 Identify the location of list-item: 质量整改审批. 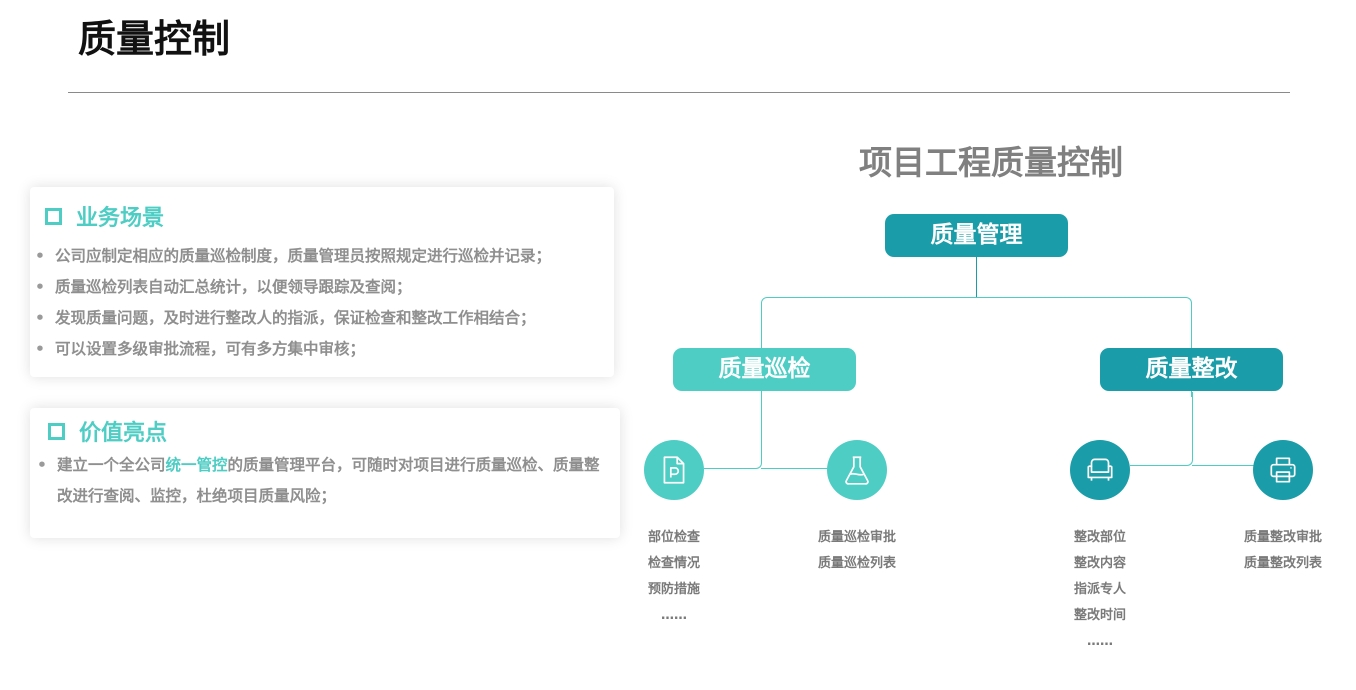
(1282, 537).